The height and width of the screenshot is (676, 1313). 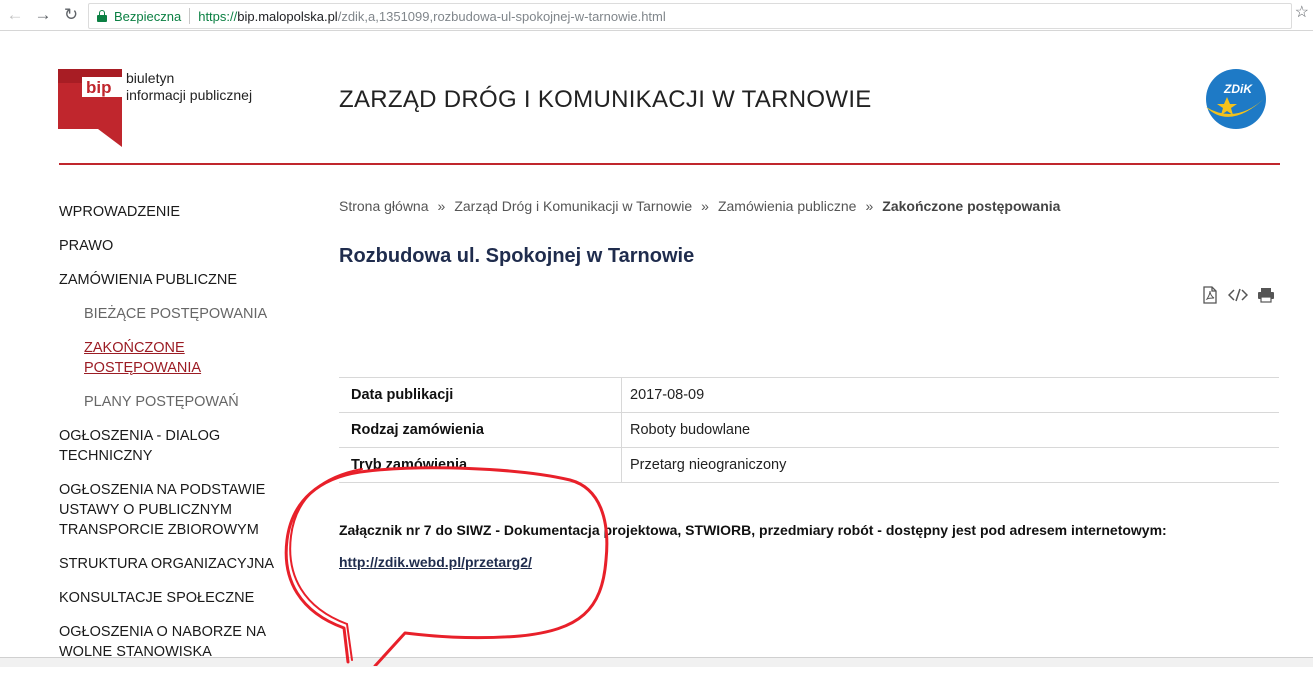 What do you see at coordinates (605, 100) in the screenshot?
I see `site-title: ZARZĄD DRÓG I KOMUNIKACJI W TARNOWIE` at bounding box center [605, 100].